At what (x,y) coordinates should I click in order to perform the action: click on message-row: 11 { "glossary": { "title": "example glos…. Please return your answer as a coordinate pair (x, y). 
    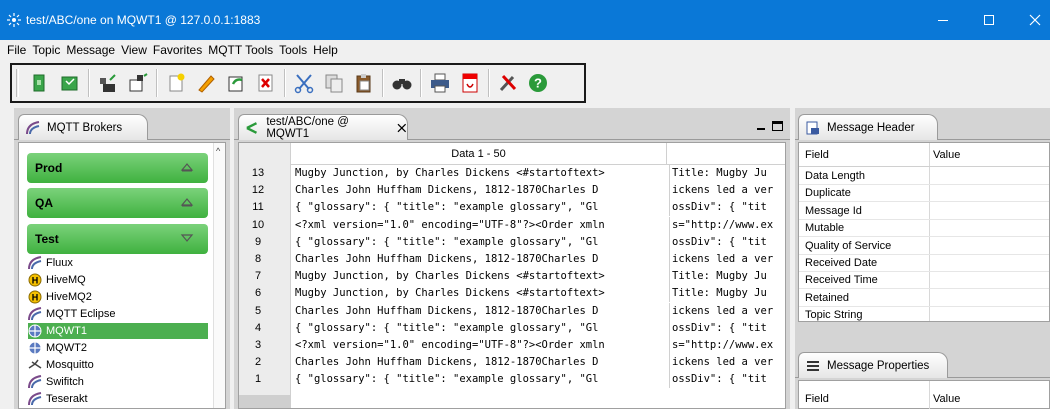
    Looking at the image, I should click on (512, 208).